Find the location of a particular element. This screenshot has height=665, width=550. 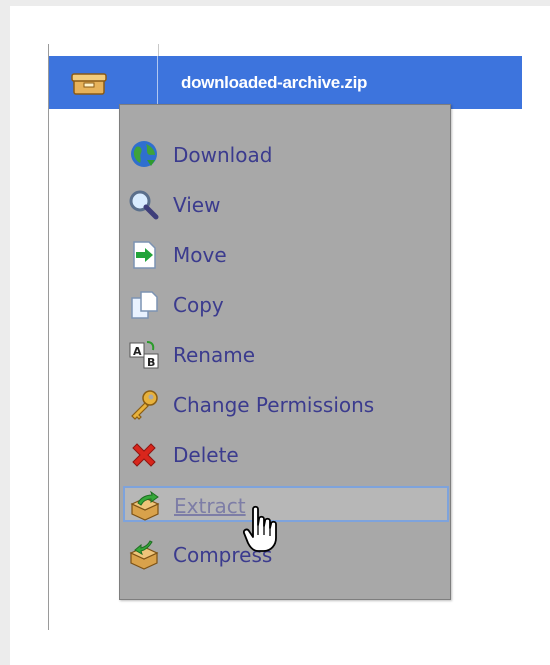

hand-pointer-icon is located at coordinates (260, 528).